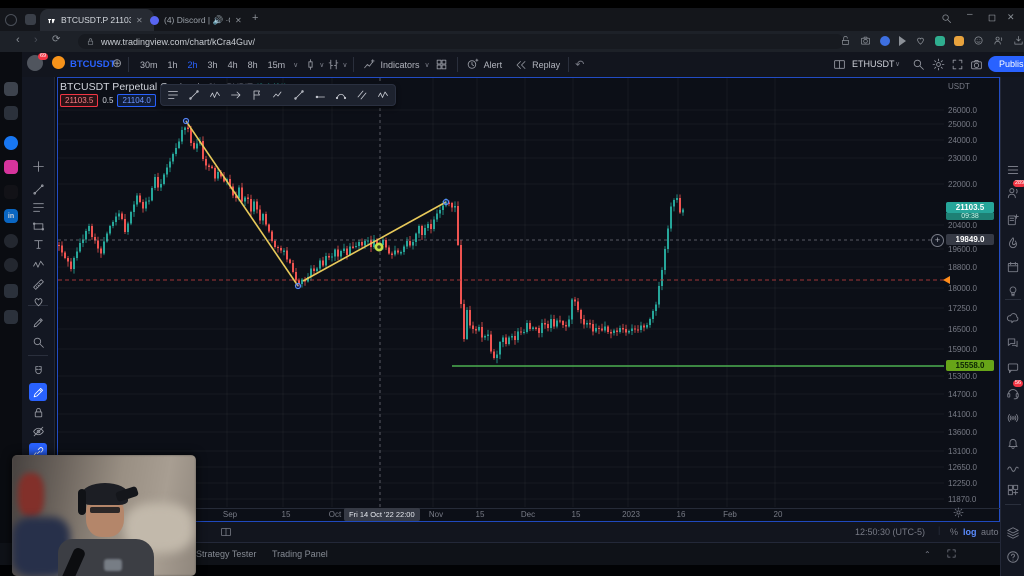 This screenshot has width=1024, height=576. Describe the element at coordinates (427, 65) in the screenshot. I see `indicators-caret-icon: ∨` at that location.